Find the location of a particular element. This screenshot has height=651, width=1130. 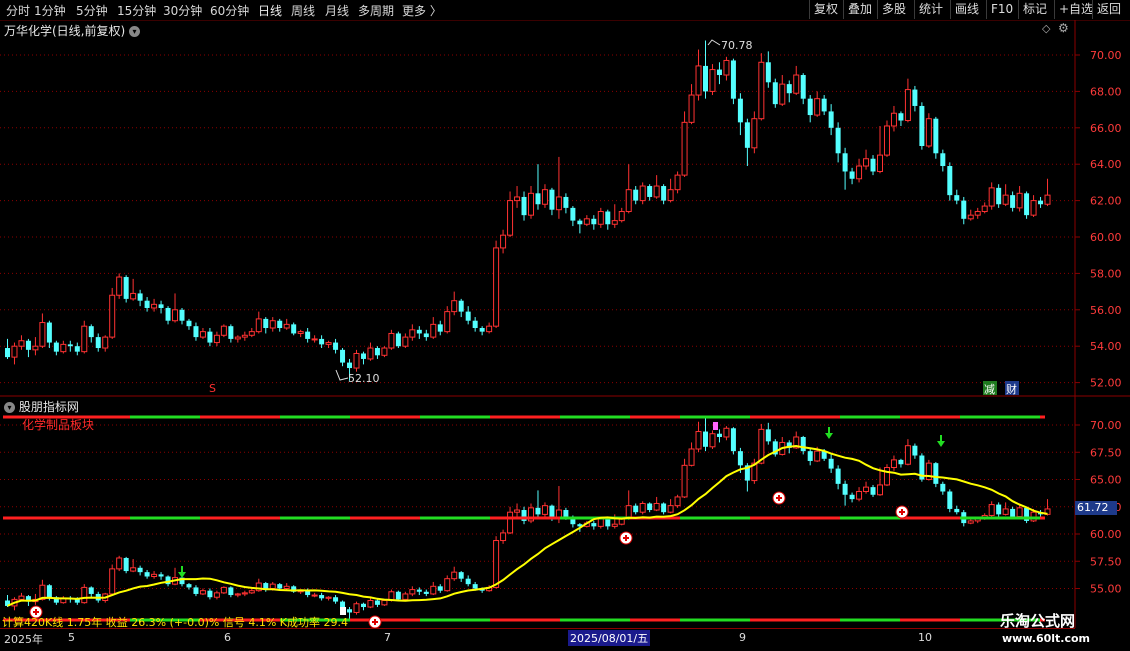

mark-button: 标记 is located at coordinates (1034, 9).